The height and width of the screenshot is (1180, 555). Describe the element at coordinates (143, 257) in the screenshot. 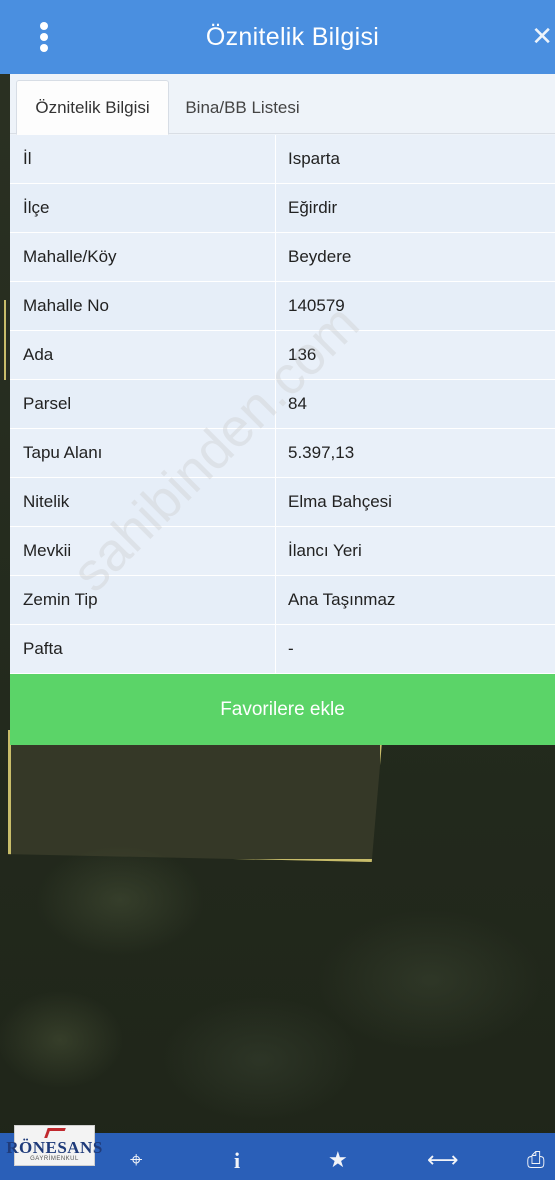

I see `attribute-key: Mahalle/Köy` at that location.